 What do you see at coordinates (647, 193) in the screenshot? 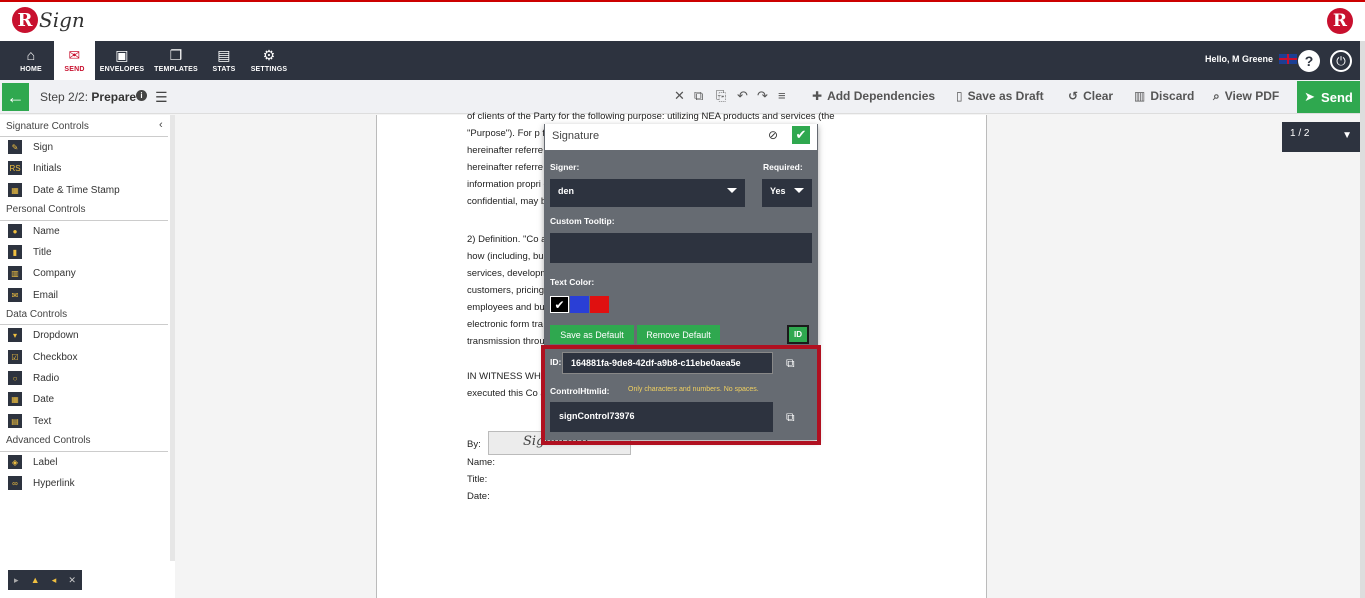
I see `signer-select: den` at bounding box center [647, 193].